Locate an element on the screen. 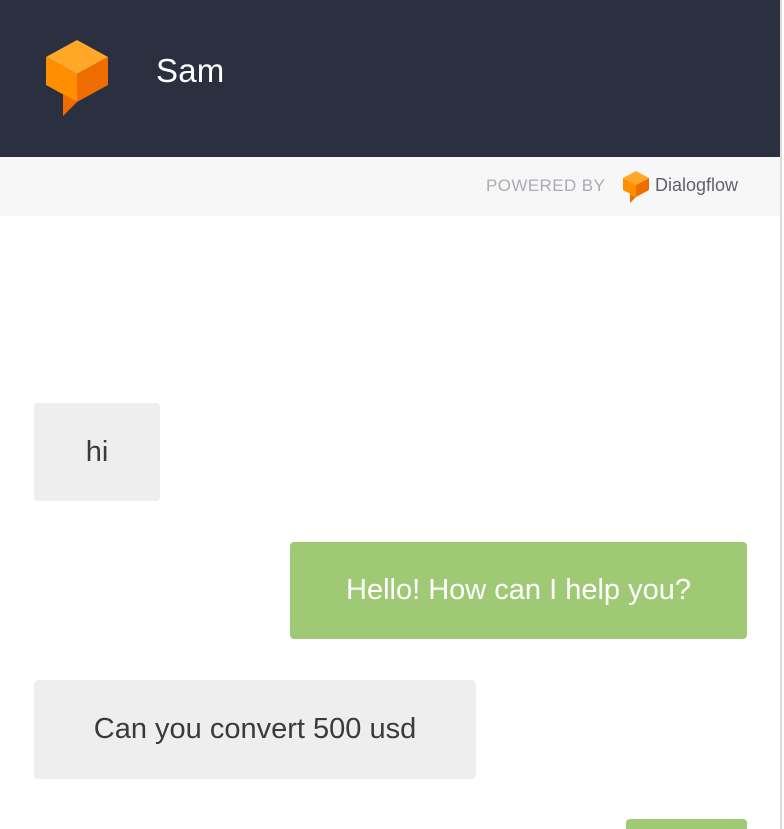 The image size is (784, 829). message-text: Can you convert 500 usd is located at coordinates (255, 729).